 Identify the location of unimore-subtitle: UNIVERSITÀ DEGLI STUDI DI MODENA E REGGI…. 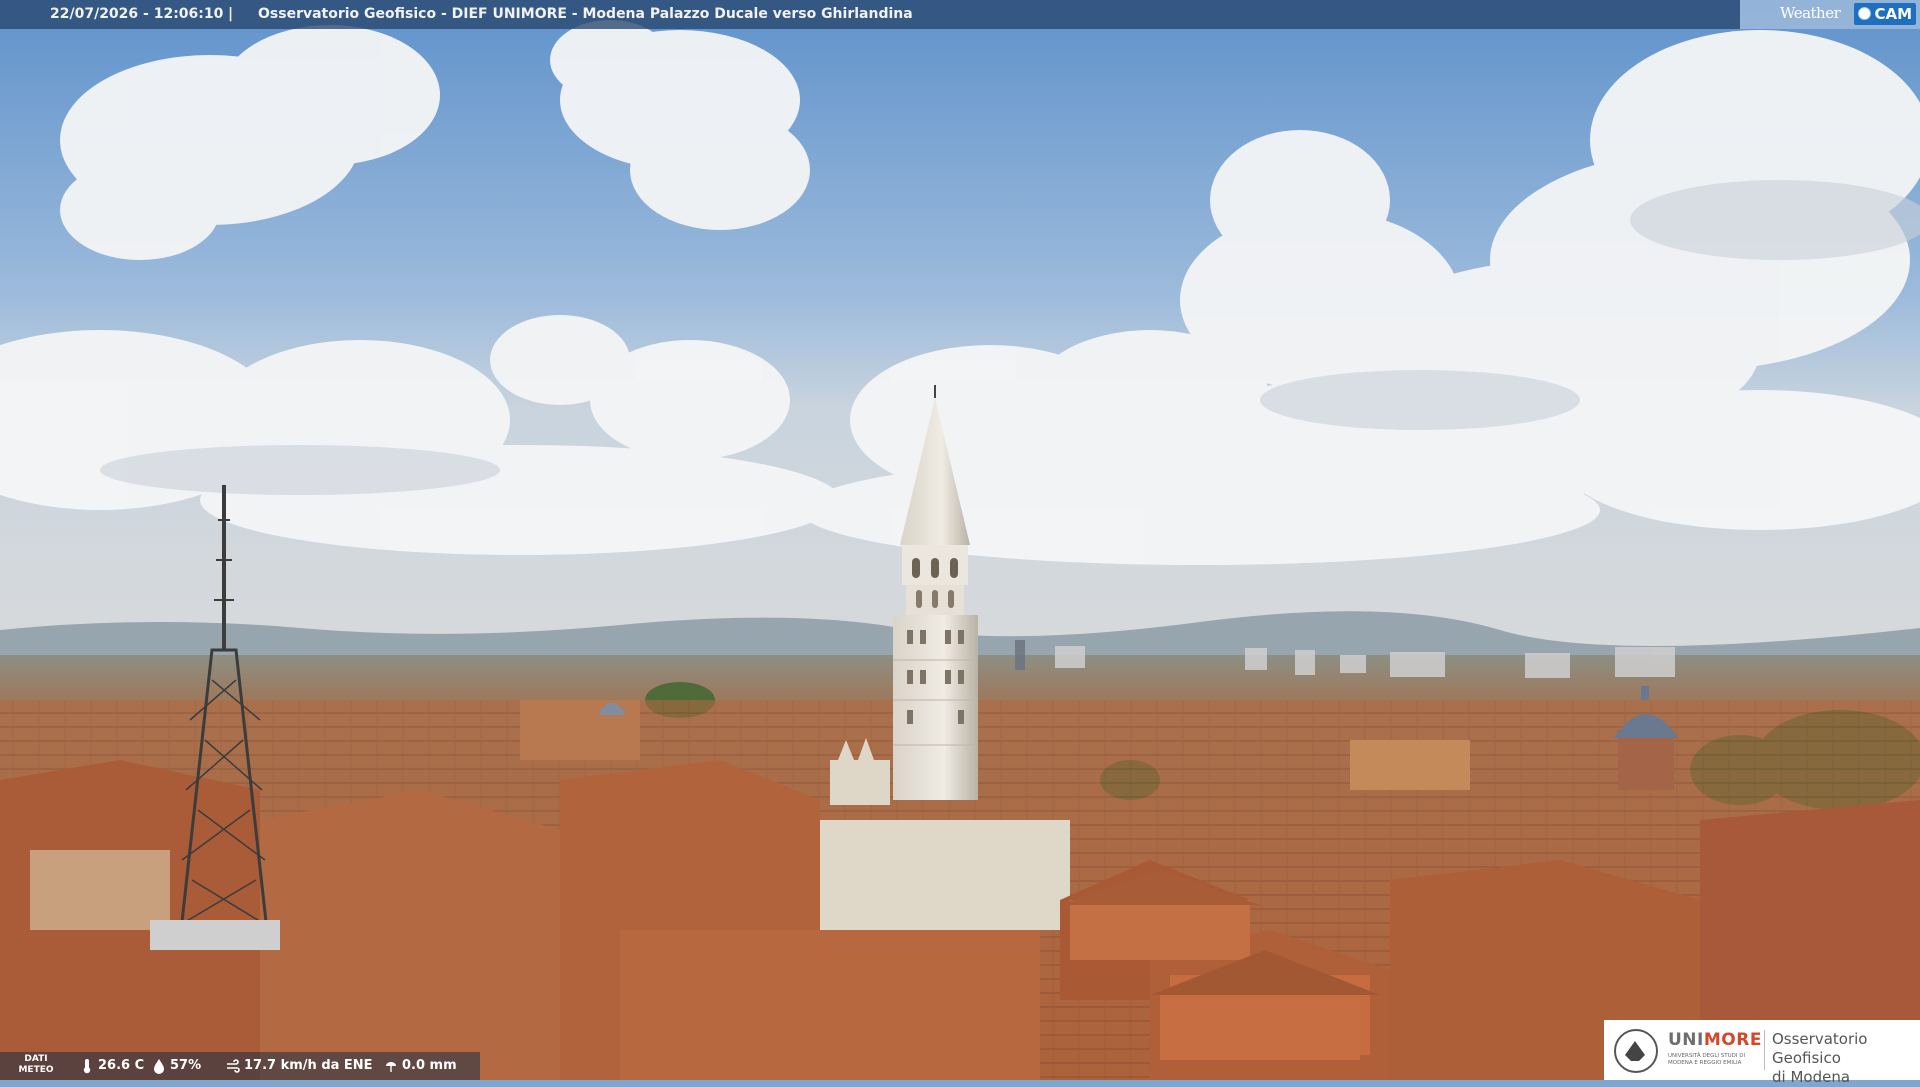
(1707, 1059).